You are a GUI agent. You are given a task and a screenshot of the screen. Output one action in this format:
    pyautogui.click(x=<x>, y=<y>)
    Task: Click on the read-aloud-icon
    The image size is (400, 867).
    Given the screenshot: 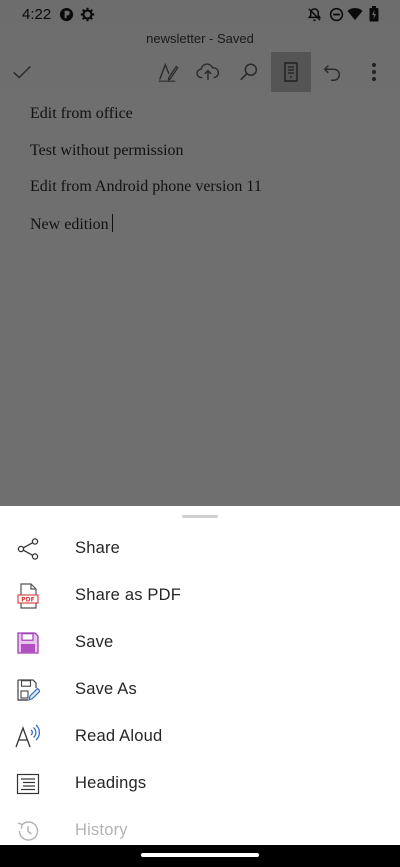 What is the action you would take?
    pyautogui.click(x=28, y=737)
    